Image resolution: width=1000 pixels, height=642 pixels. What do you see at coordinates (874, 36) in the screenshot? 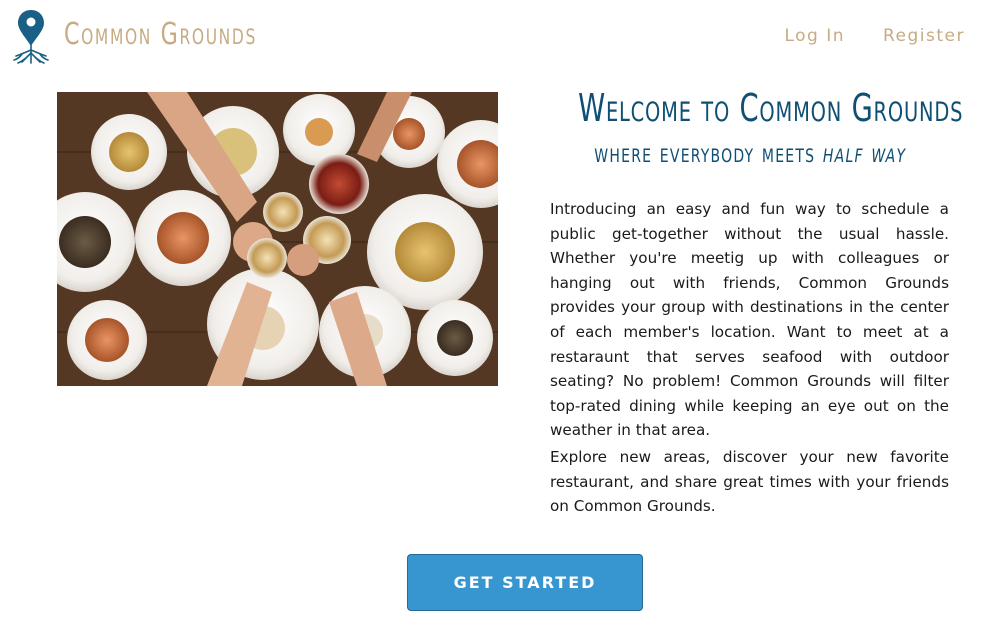
I see `nav-links: Log In Register` at bounding box center [874, 36].